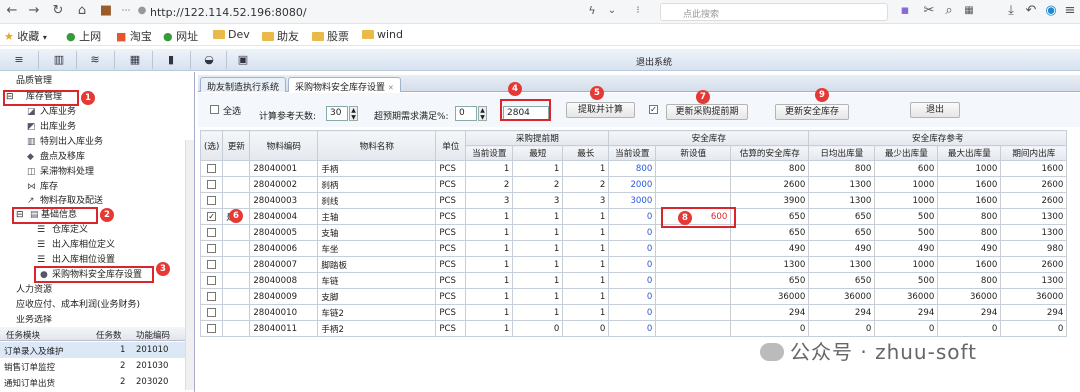 The image size is (1080, 392). I want to click on table-row: 28040007 脚踏板 PCS 1 1 1 0 1300 1300 1000 1600 2600, so click(633, 264).